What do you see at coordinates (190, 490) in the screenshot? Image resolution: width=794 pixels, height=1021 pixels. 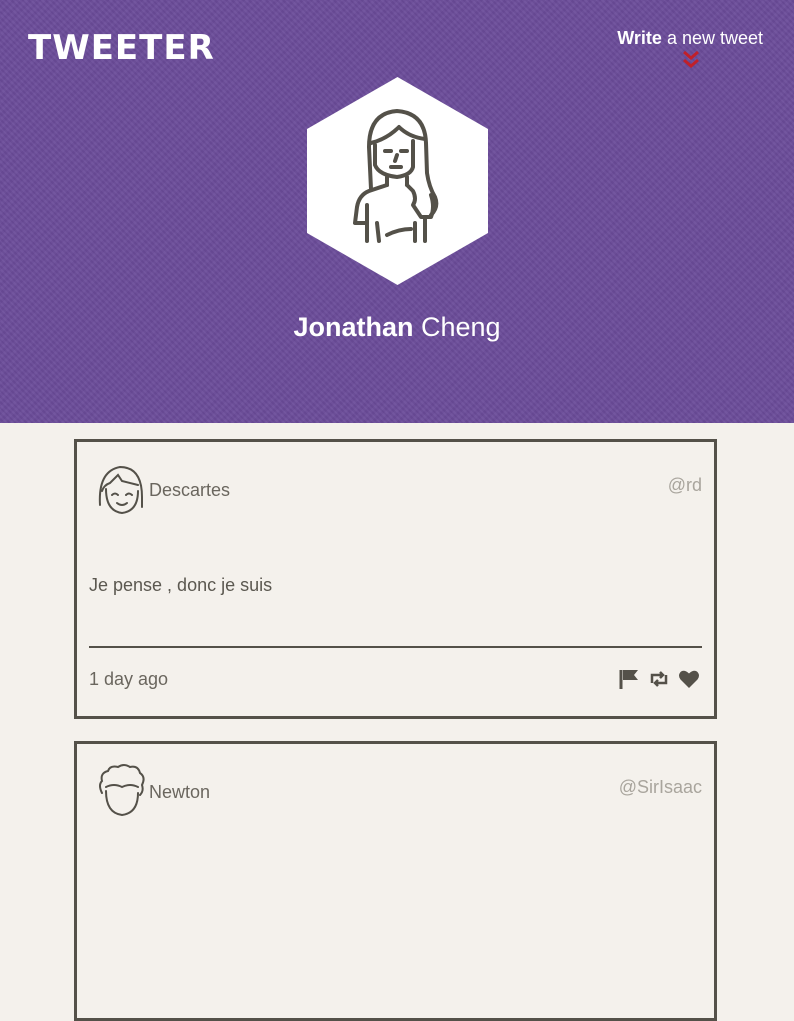 I see `tweet-author-name: Descartes` at bounding box center [190, 490].